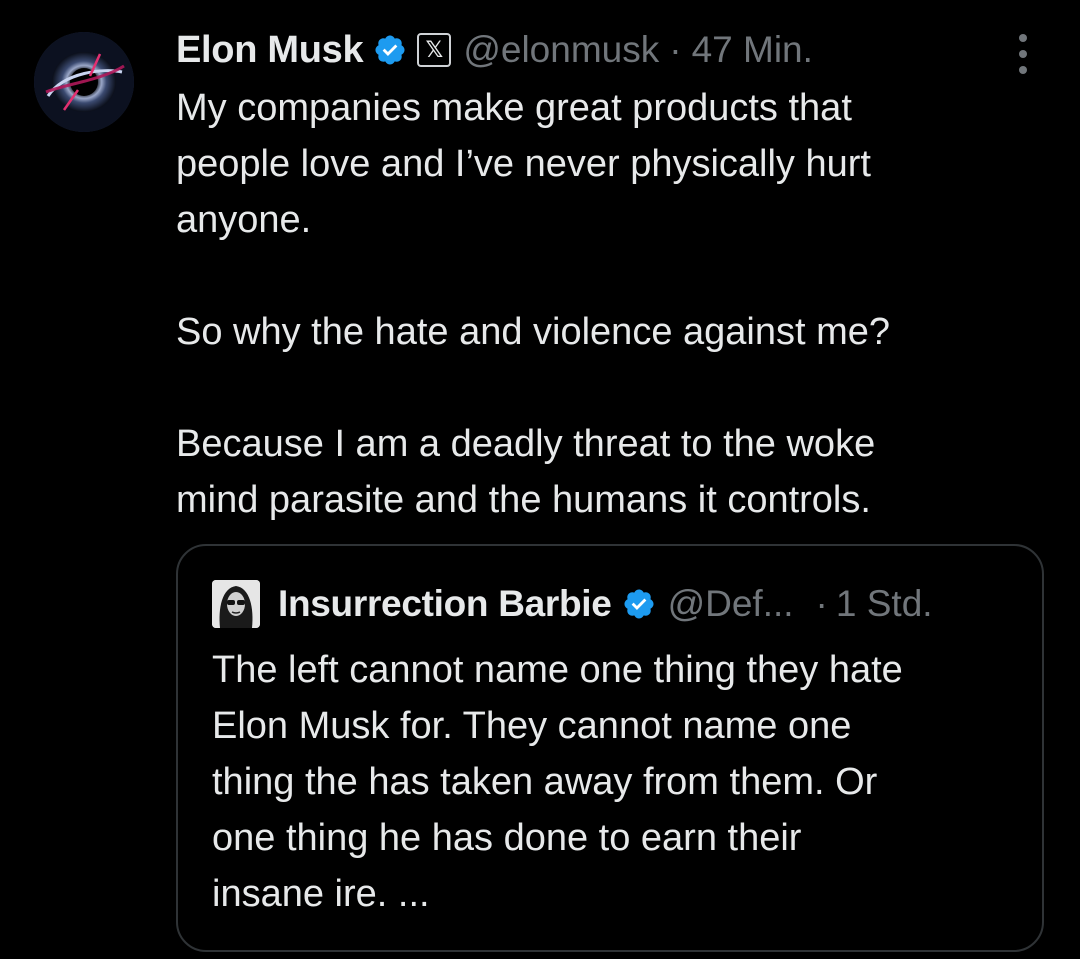 This screenshot has height=959, width=1080. Describe the element at coordinates (752, 50) in the screenshot. I see `tweet-timestamp: 47 Min.` at that location.